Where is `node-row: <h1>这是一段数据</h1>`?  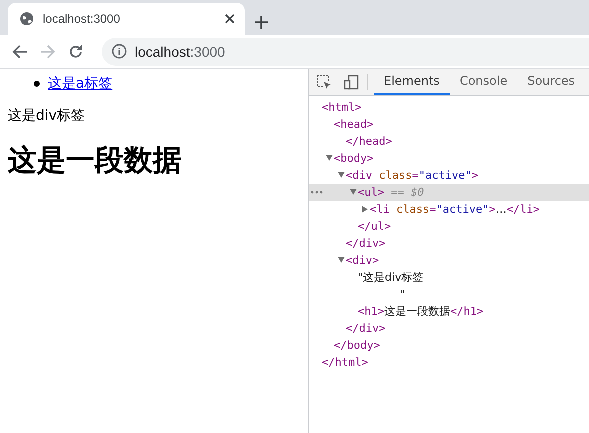 node-row: <h1>这是一段数据</h1> is located at coordinates (449, 311).